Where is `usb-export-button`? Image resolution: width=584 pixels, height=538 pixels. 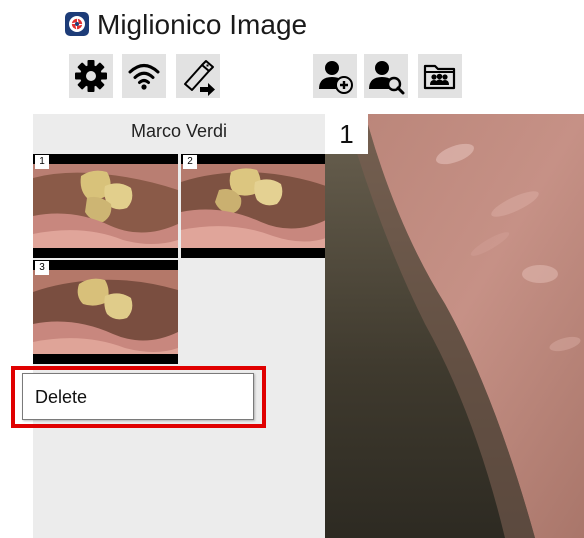 usb-export-button is located at coordinates (198, 76).